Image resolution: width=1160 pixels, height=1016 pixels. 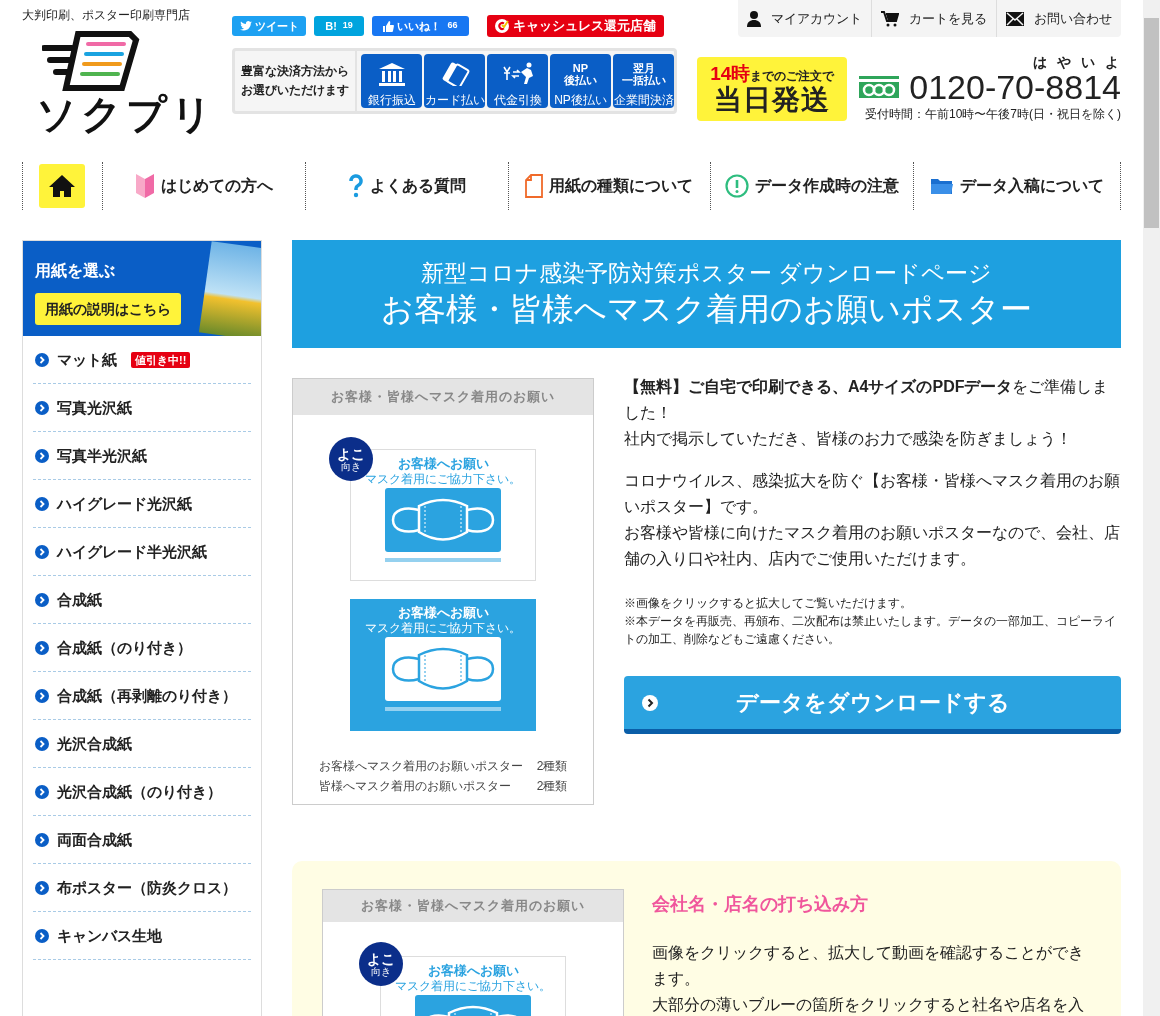 I want to click on payment-icon-text: 翌月, so click(x=643, y=68).